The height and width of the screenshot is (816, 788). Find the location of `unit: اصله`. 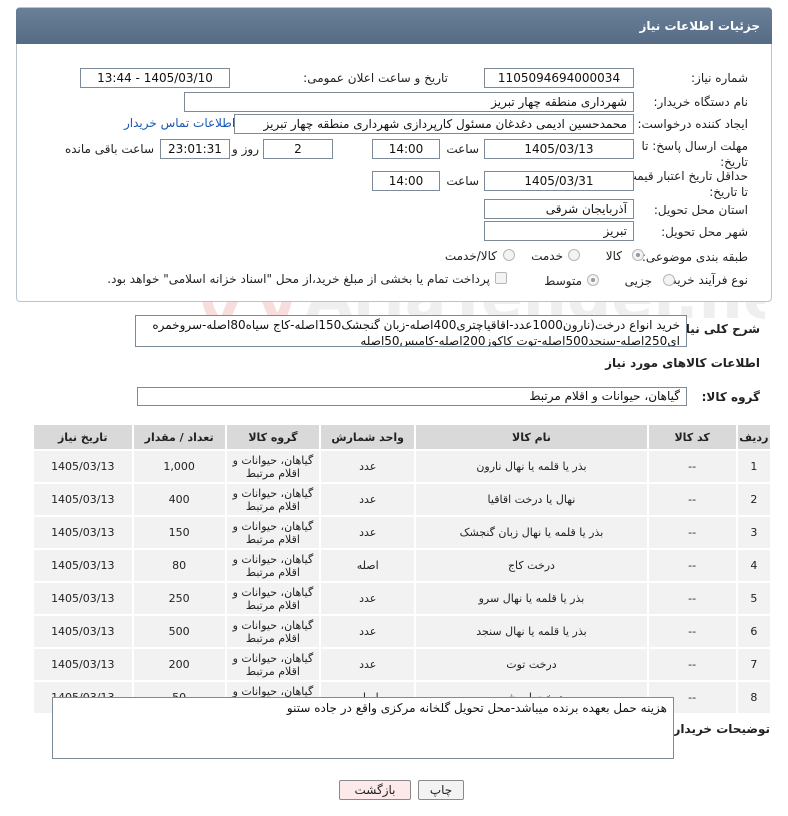

unit: اصله is located at coordinates (368, 565).